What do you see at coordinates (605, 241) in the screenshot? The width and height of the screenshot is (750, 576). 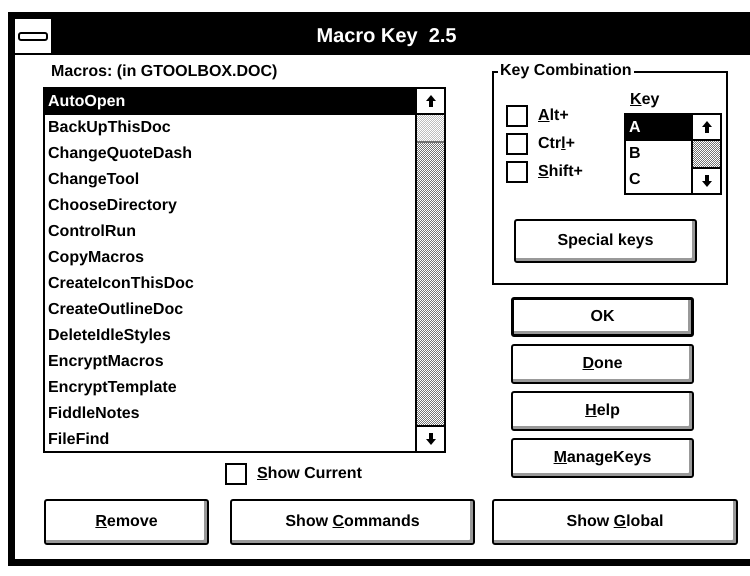 I see `special-keys-button: Special keys` at bounding box center [605, 241].